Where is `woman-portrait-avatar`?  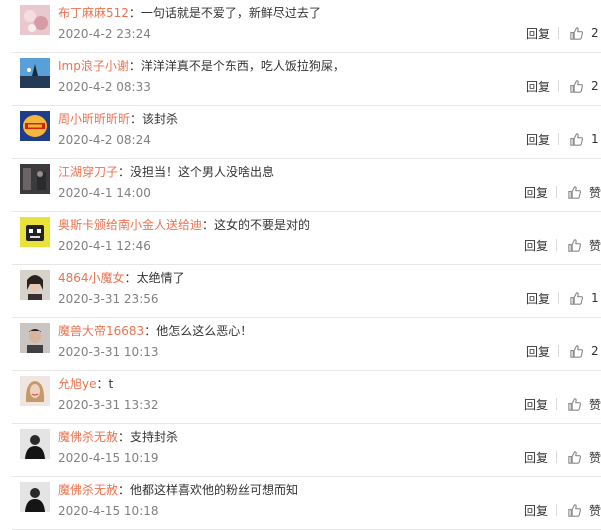 woman-portrait-avatar is located at coordinates (35, 285).